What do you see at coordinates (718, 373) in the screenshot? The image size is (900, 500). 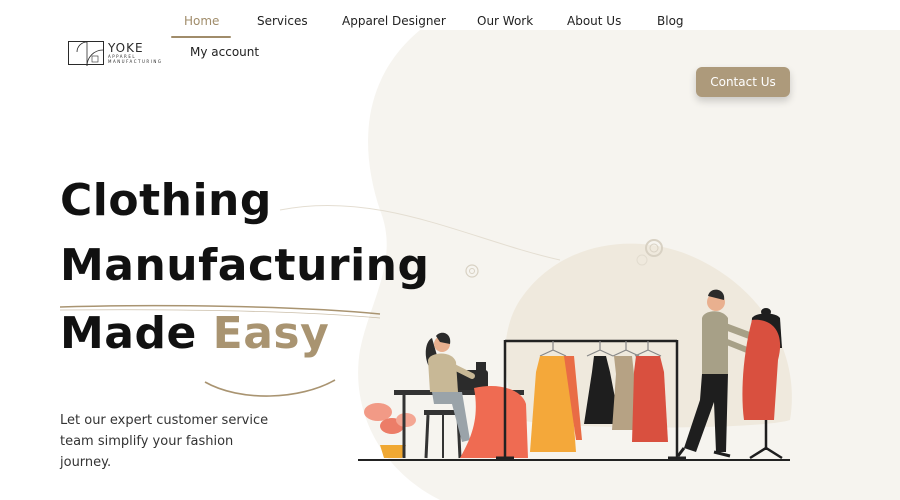 I see `tailor-figure` at bounding box center [718, 373].